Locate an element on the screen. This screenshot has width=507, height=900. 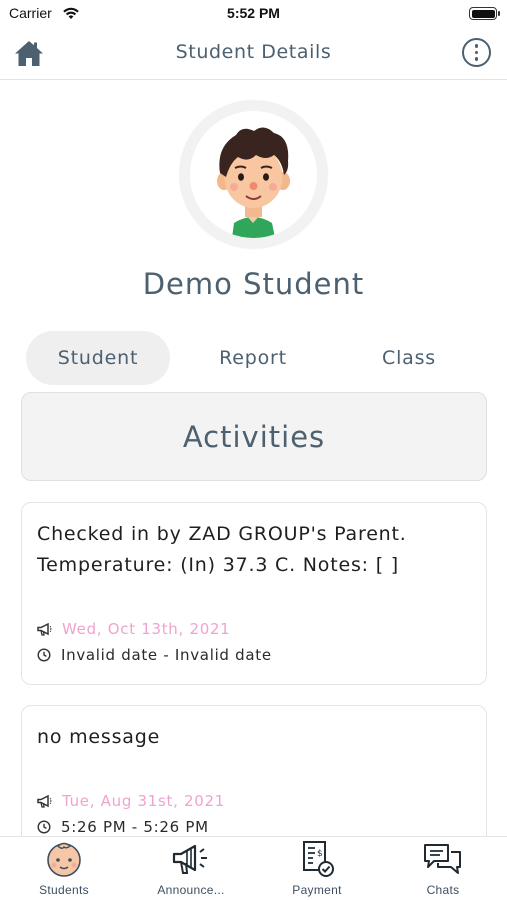
battery-icon is located at coordinates (484, 13).